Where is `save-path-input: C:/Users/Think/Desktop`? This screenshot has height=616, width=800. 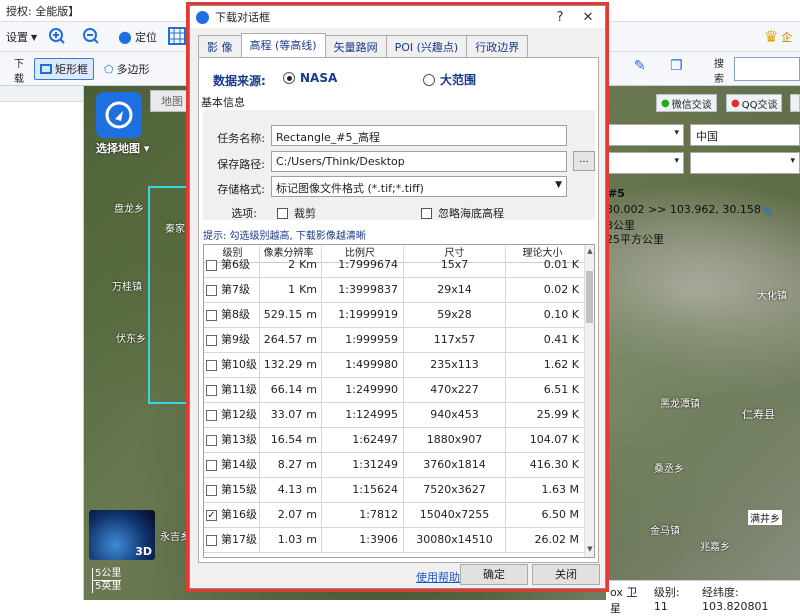
save-path-input: C:/Users/Think/Desktop is located at coordinates (419, 161).